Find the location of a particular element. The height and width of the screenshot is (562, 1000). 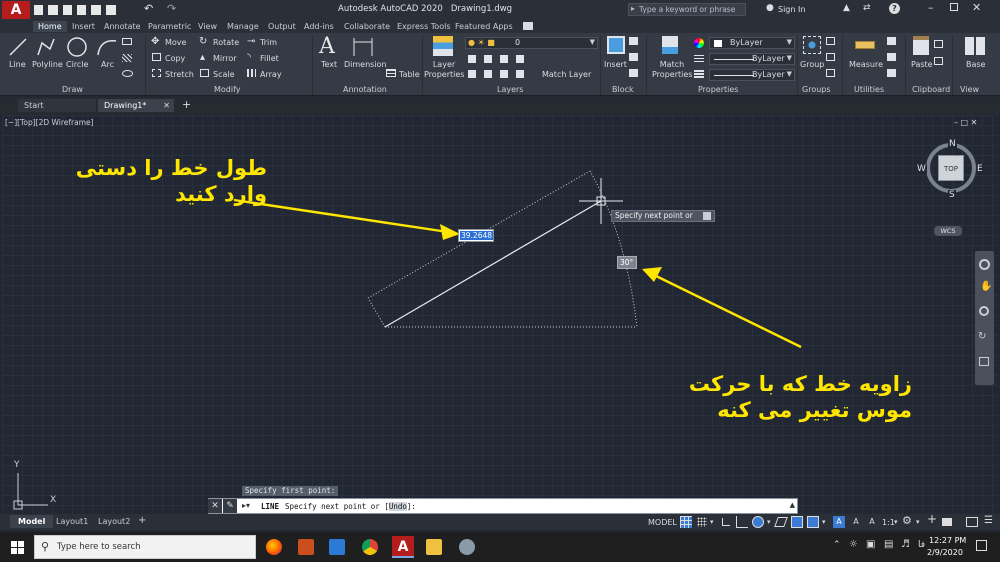

add-layout-button: + is located at coordinates (142, 520).